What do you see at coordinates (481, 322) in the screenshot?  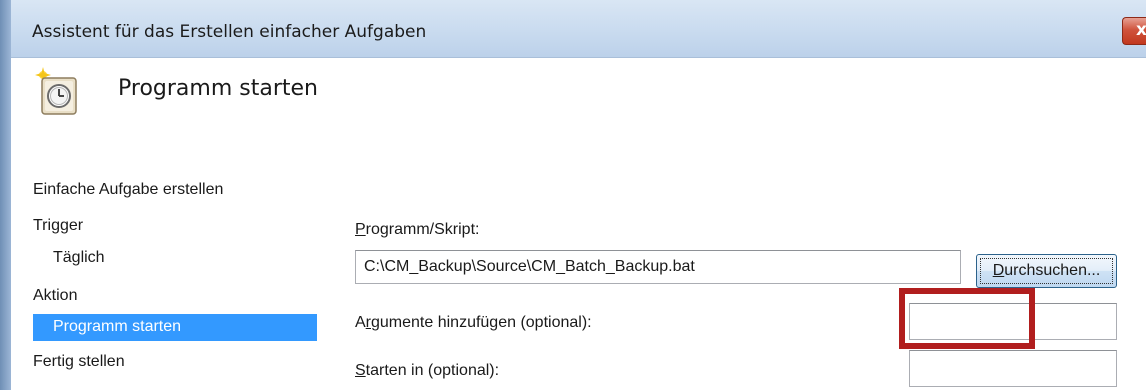 I see `arguments-label-text: gumente hinzufügen (optional):` at bounding box center [481, 322].